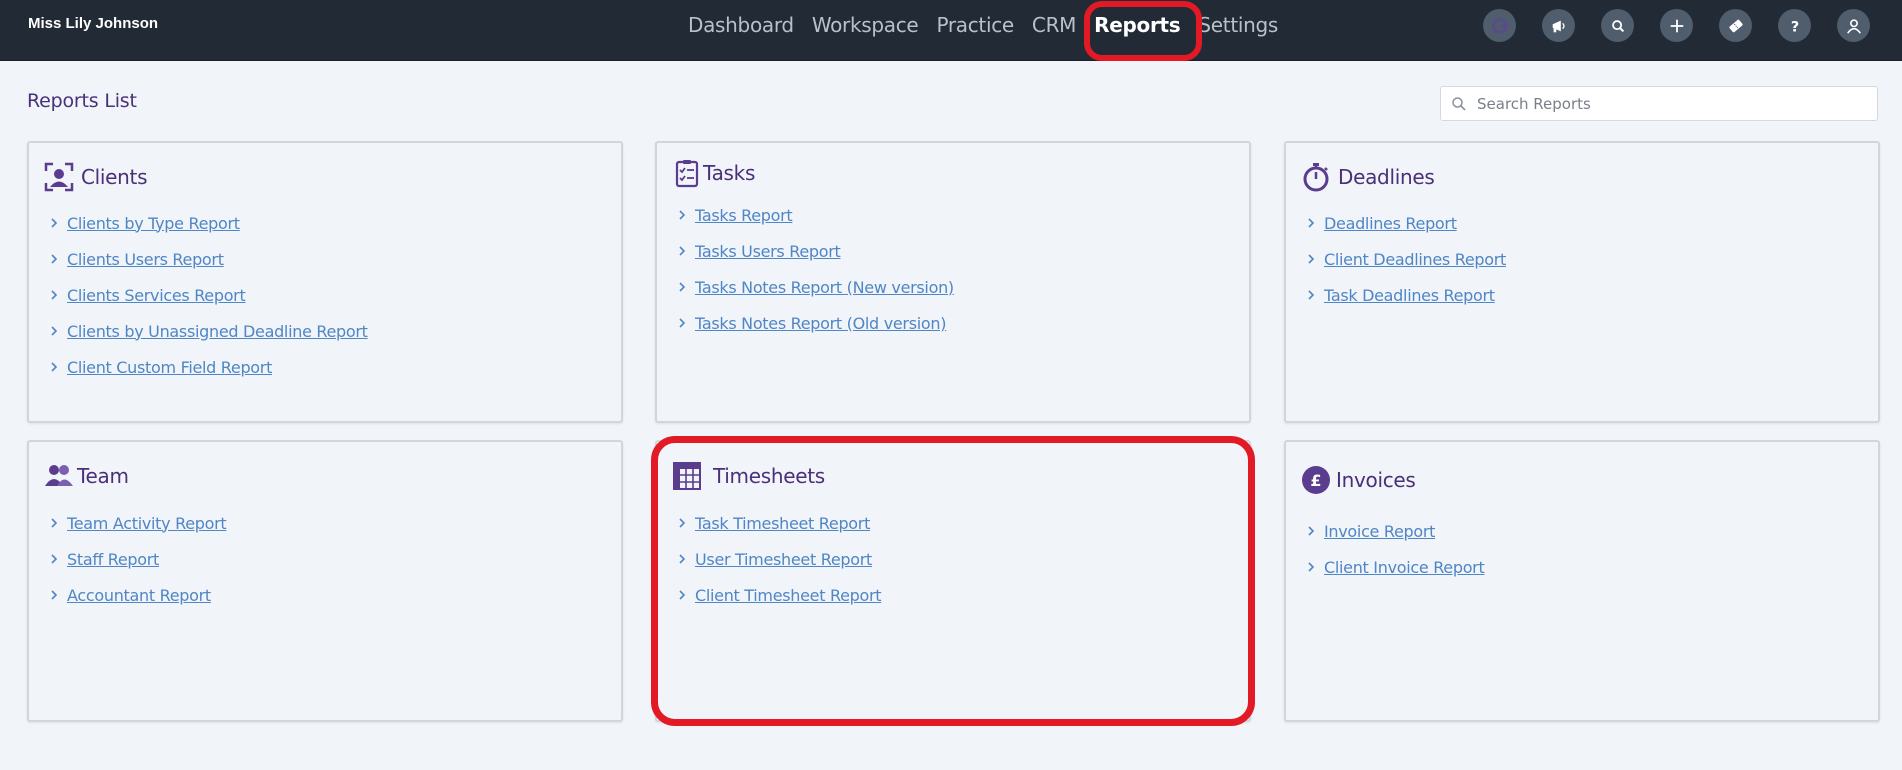  I want to click on invoices-links: Invoice Report Client Invoice Report, so click(1392, 549).